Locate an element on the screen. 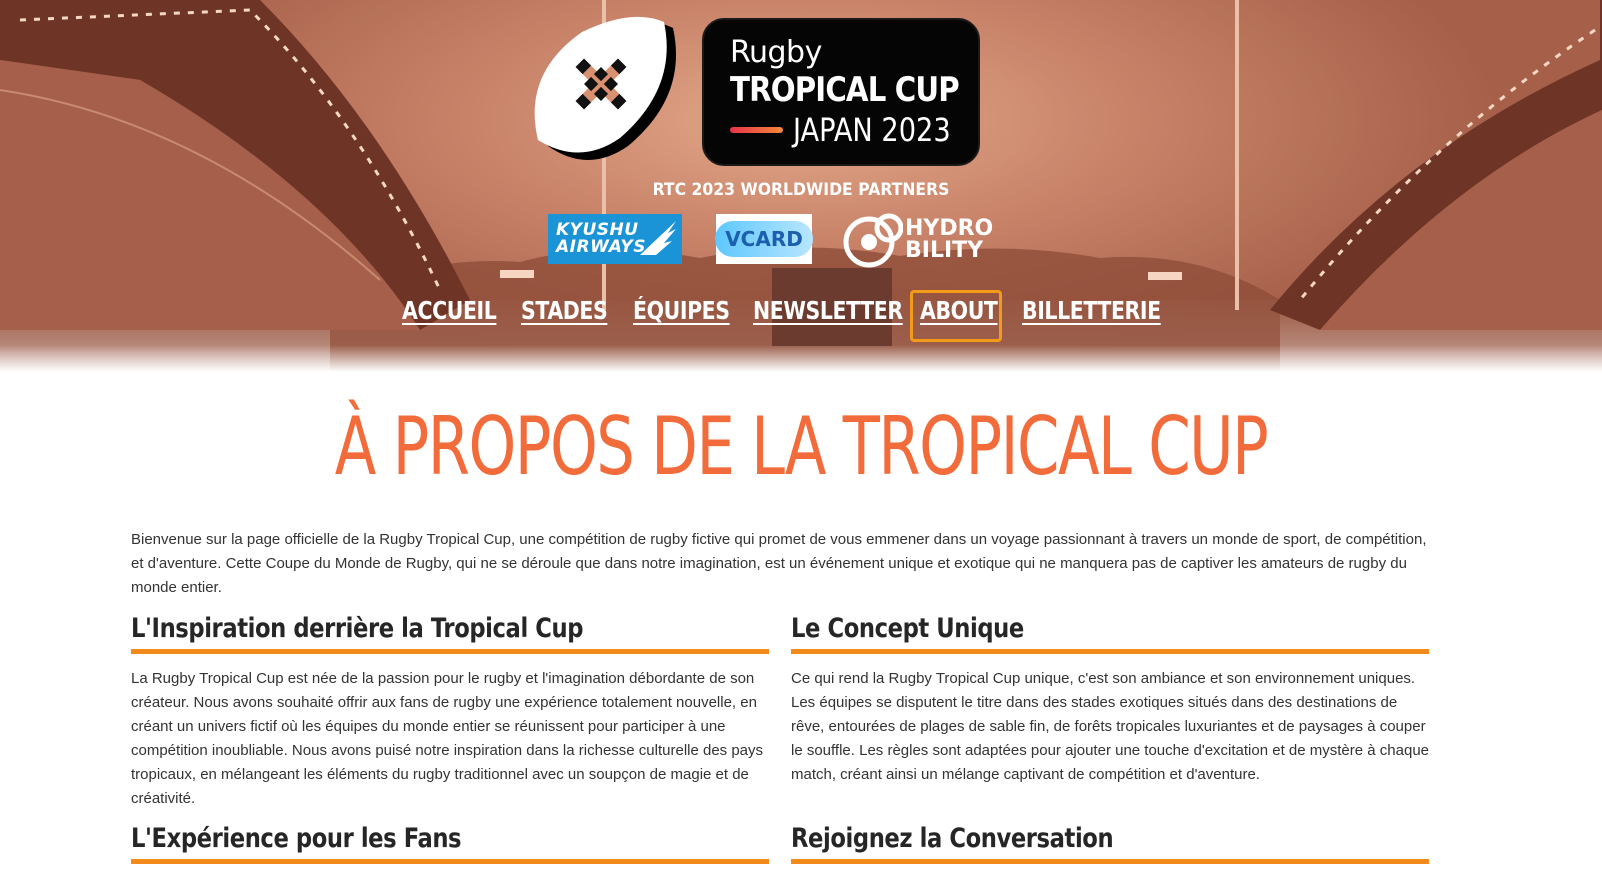 This screenshot has width=1602, height=883. hydro-line2: BILITY is located at coordinates (944, 250).